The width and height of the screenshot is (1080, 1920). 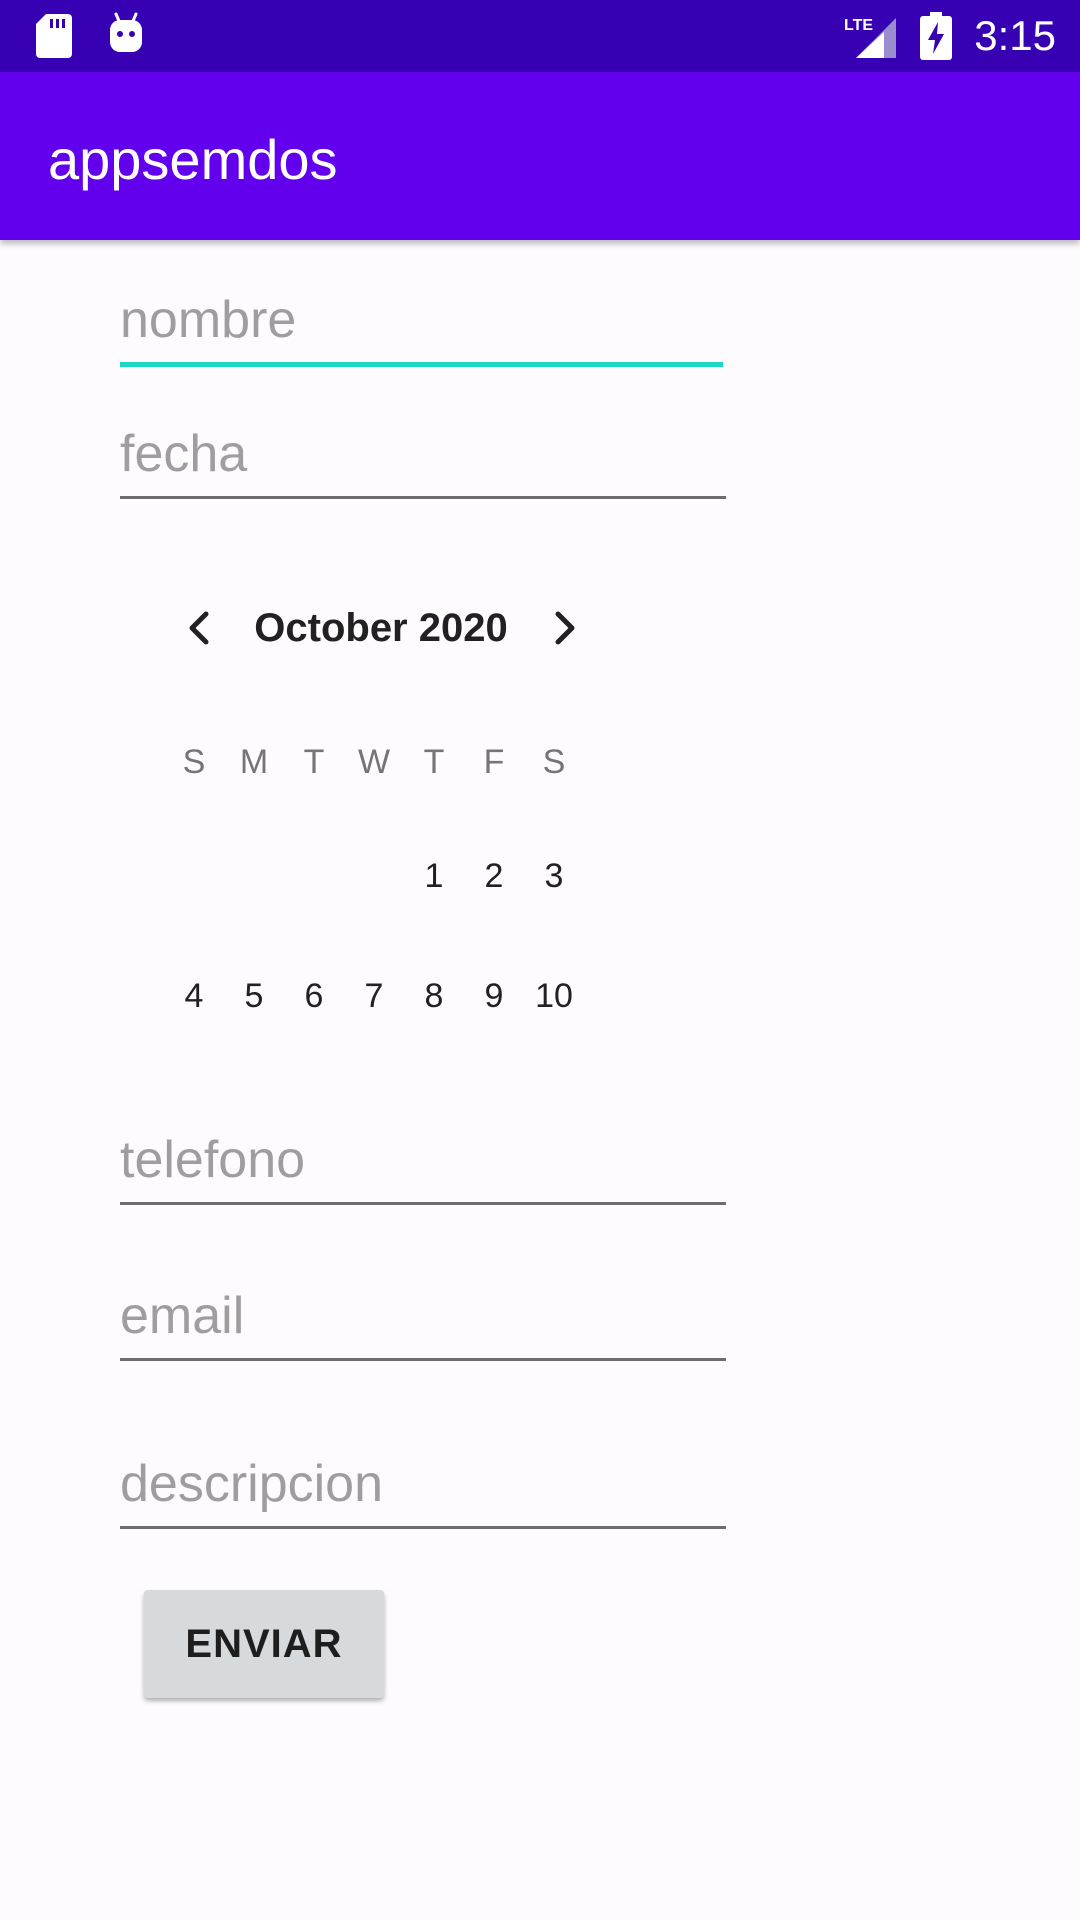 What do you see at coordinates (564, 628) in the screenshot?
I see `chevron-right-icon` at bounding box center [564, 628].